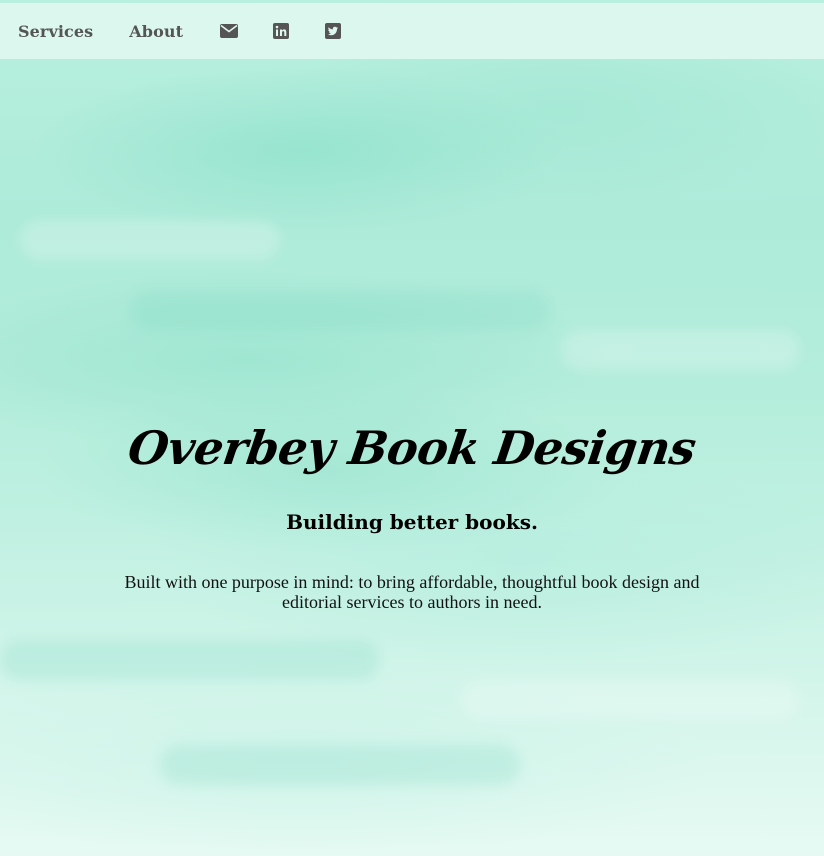 This screenshot has height=856, width=824. Describe the element at coordinates (412, 522) in the screenshot. I see `tagline: Building better books.` at that location.